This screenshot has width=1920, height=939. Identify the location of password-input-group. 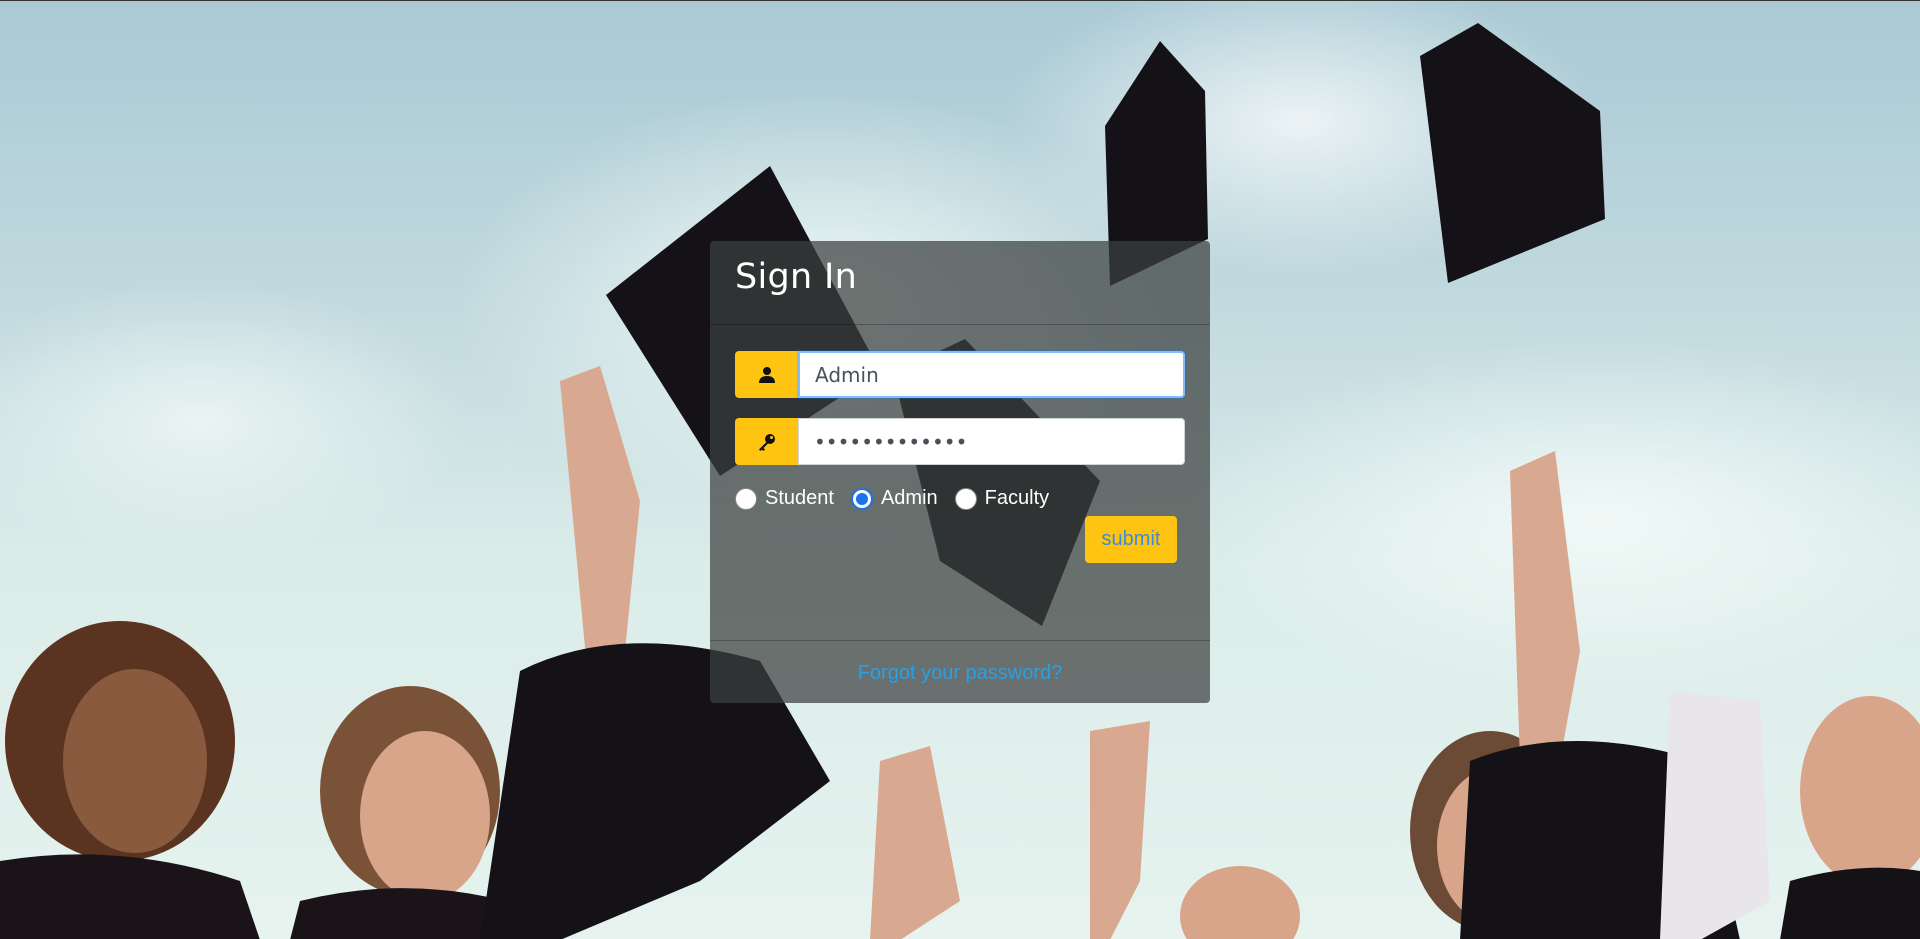
(960, 441).